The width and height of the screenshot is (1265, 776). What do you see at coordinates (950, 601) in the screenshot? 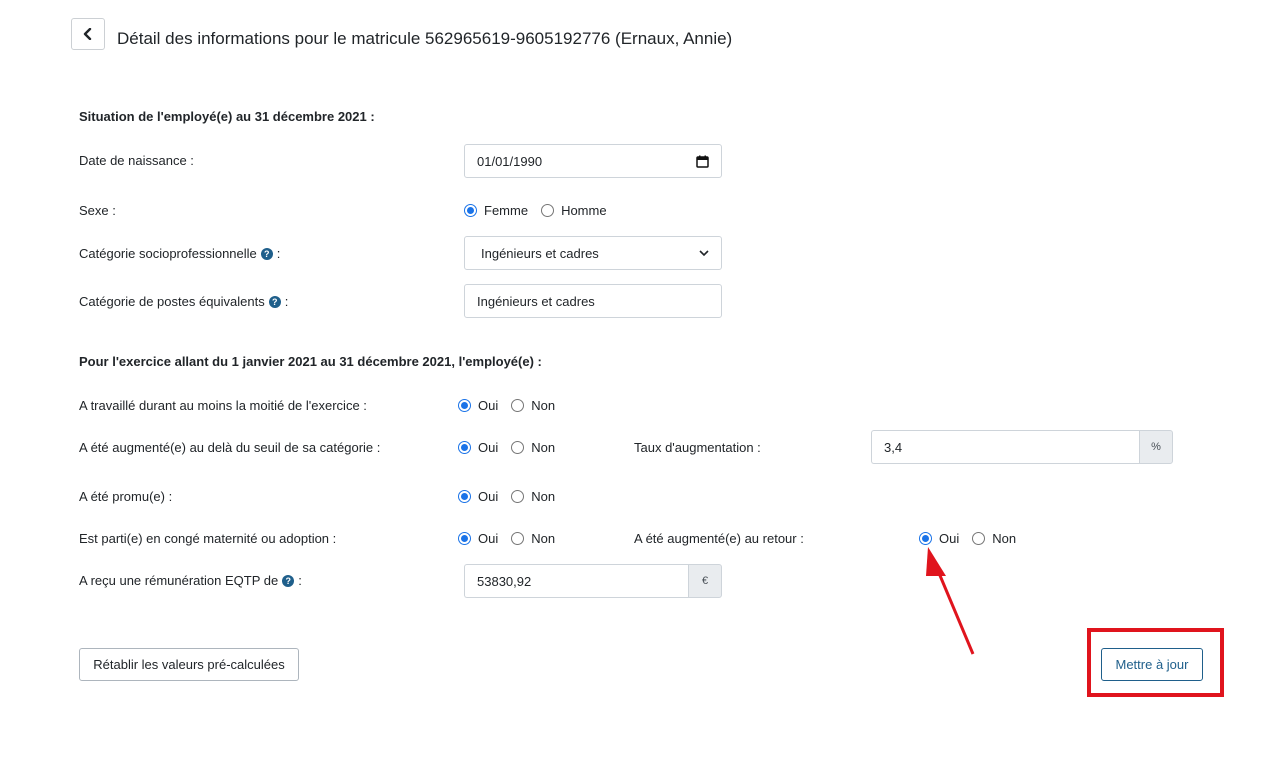
I see `annotation-arrow` at bounding box center [950, 601].